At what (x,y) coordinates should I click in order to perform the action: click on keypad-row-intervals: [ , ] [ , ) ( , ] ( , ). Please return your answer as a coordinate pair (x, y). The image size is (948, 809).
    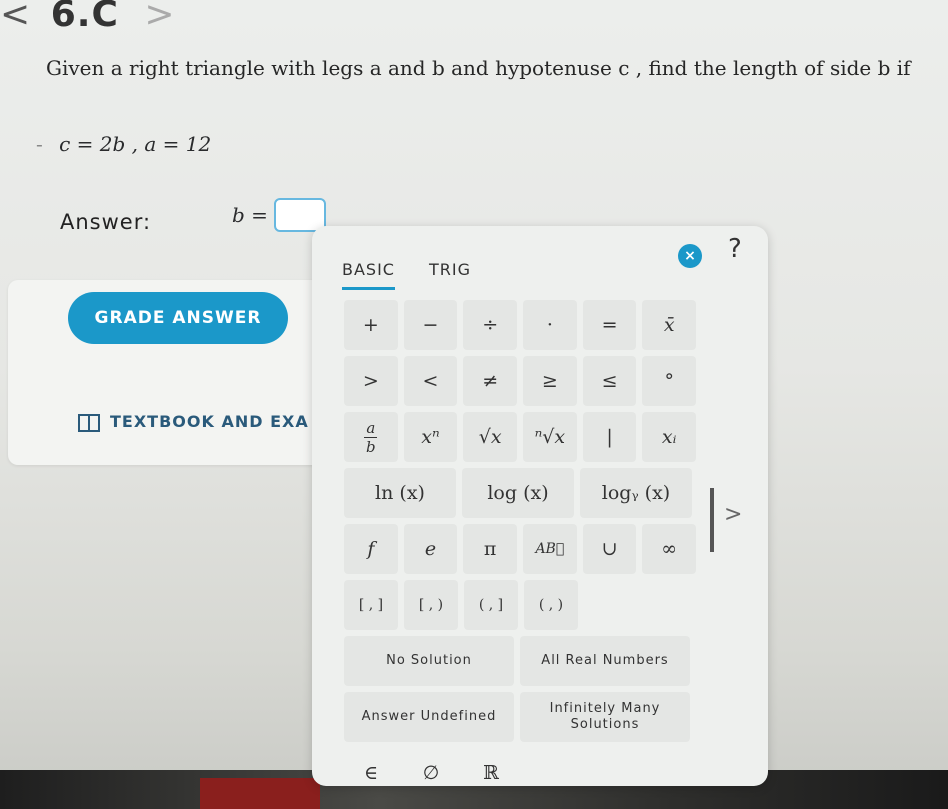
    Looking at the image, I should click on (520, 605).